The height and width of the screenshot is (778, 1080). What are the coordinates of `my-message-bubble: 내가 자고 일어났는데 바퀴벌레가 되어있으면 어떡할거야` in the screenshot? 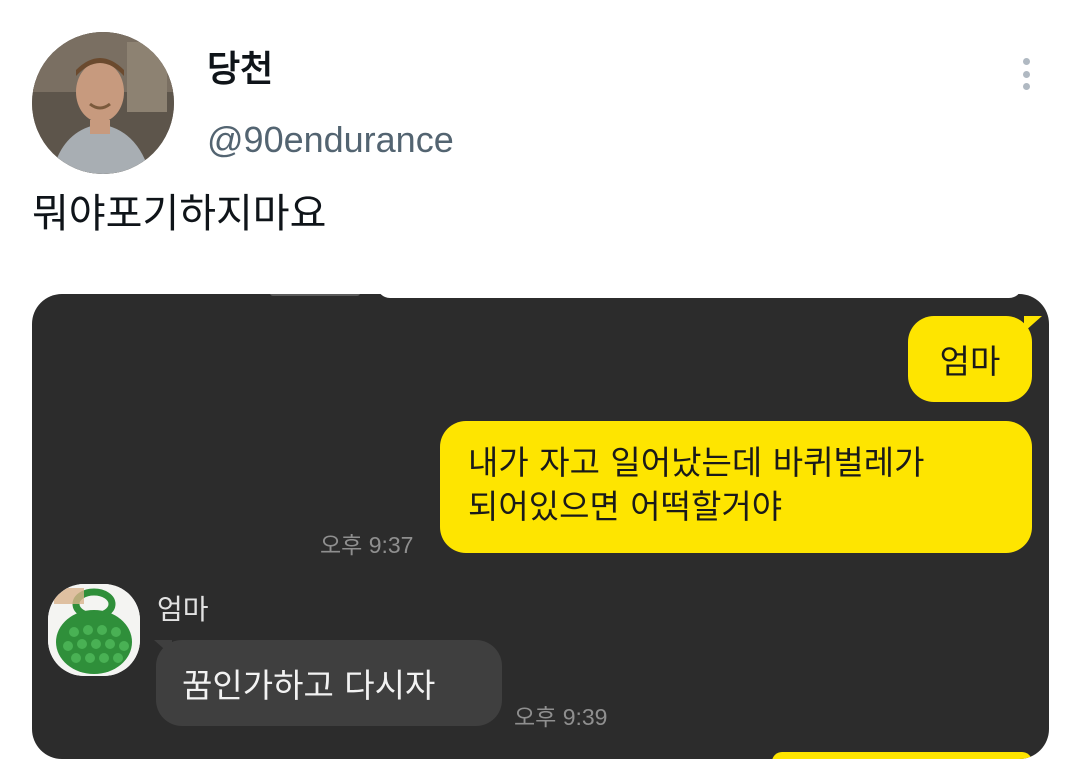 It's located at (736, 487).